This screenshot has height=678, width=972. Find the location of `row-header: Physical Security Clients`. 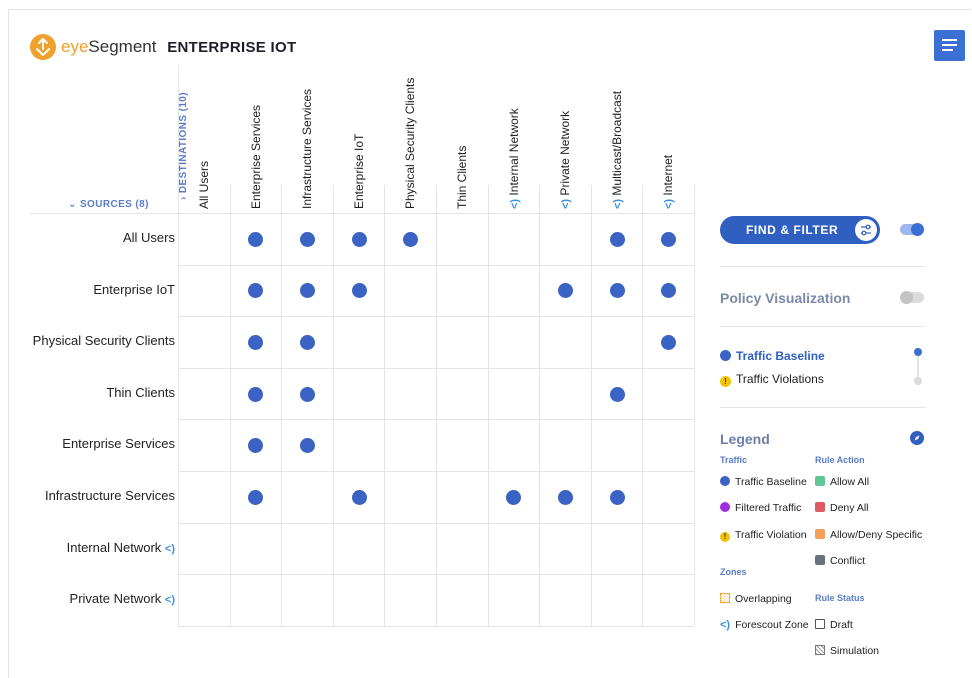

row-header: Physical Security Clients is located at coordinates (104, 340).